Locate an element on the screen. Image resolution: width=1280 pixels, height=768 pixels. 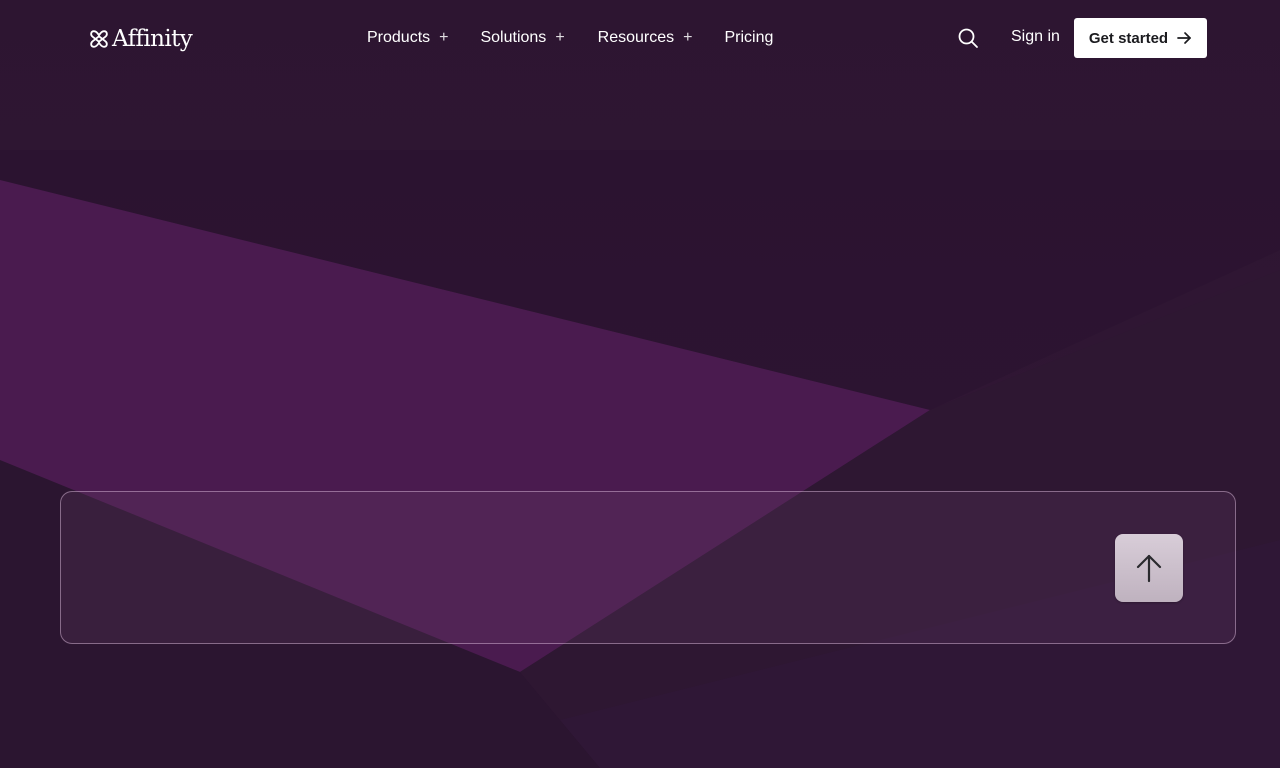
nav-item-products: Products + is located at coordinates (407, 38).